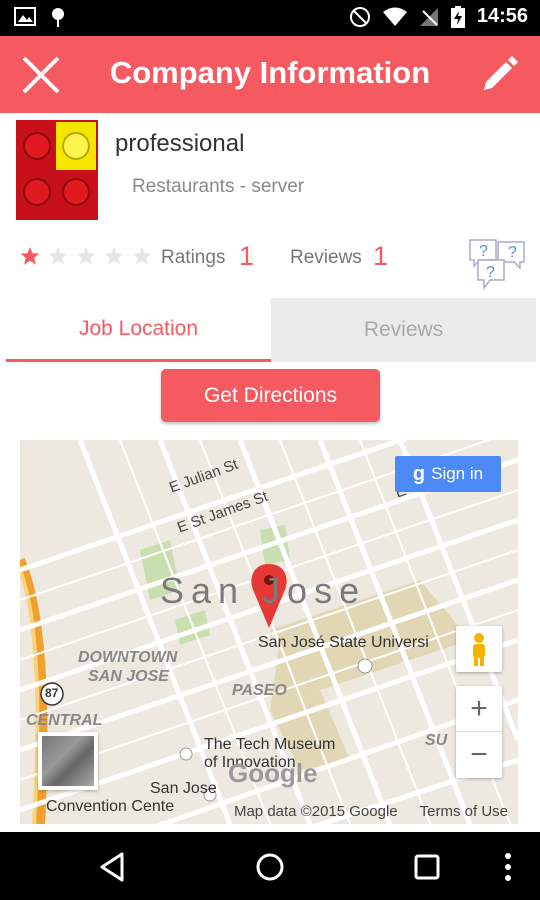  Describe the element at coordinates (218, 186) in the screenshot. I see `company-category: Restaurants - server` at that location.